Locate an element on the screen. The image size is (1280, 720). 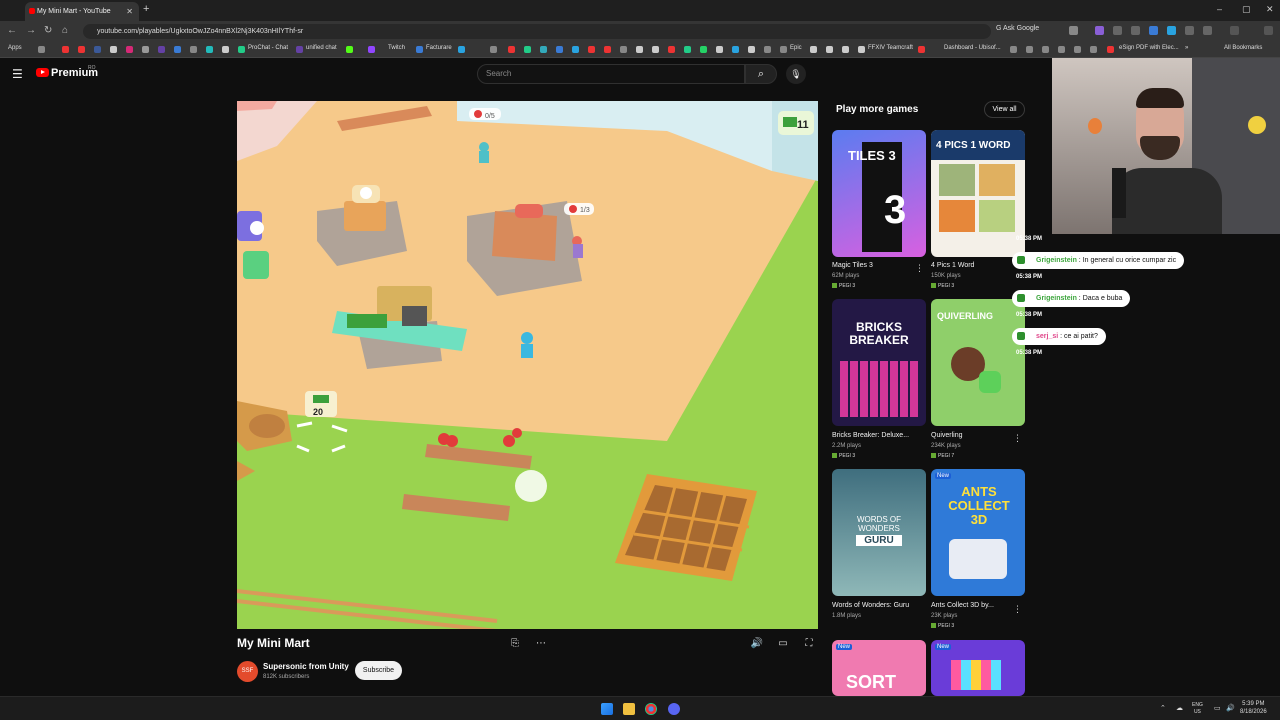
channel-avatar: SSF is located at coordinates (247, 671).